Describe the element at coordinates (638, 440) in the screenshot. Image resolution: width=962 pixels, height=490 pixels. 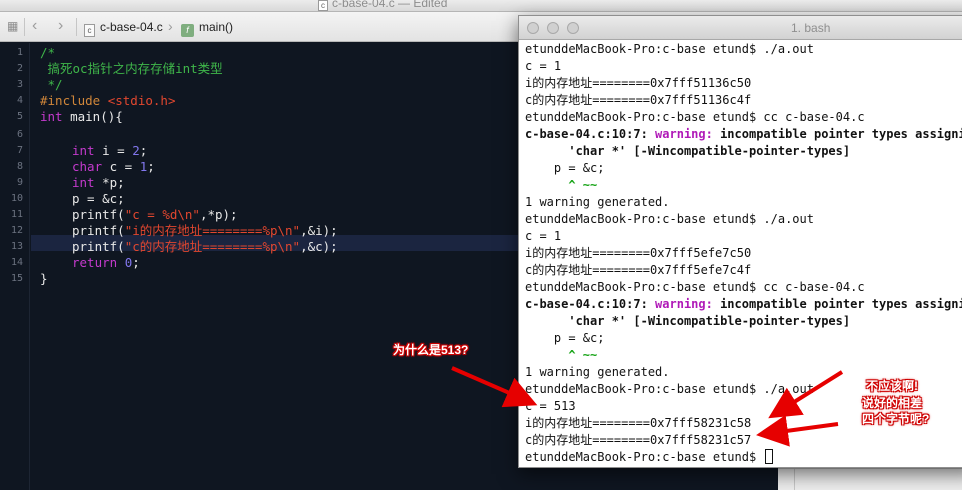
I see `terminal-line: c的内存地址========0x7fff58231c57` at that location.